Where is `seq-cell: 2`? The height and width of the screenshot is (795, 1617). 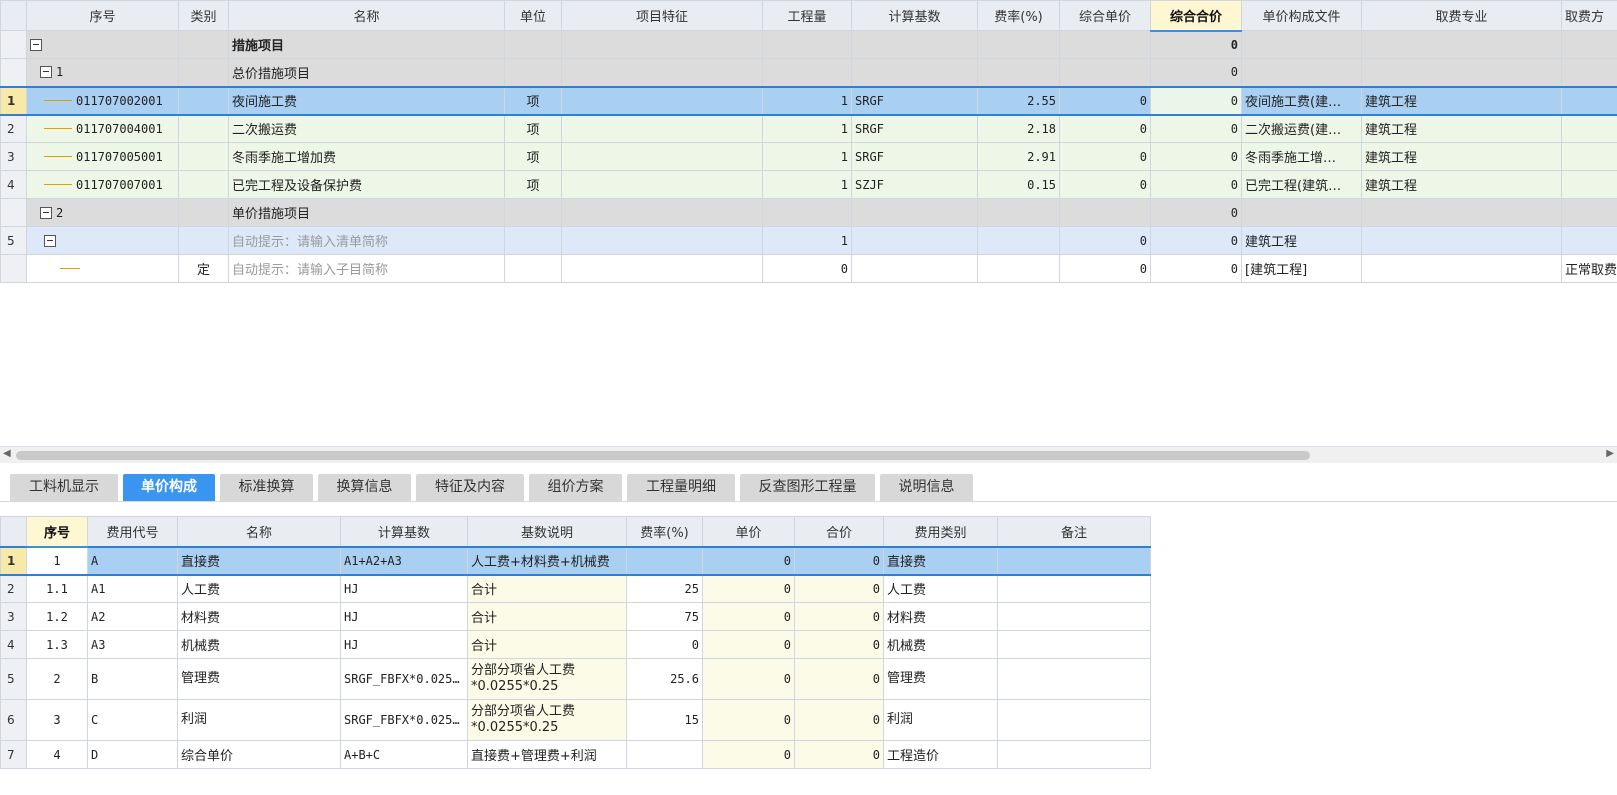 seq-cell: 2 is located at coordinates (57, 679).